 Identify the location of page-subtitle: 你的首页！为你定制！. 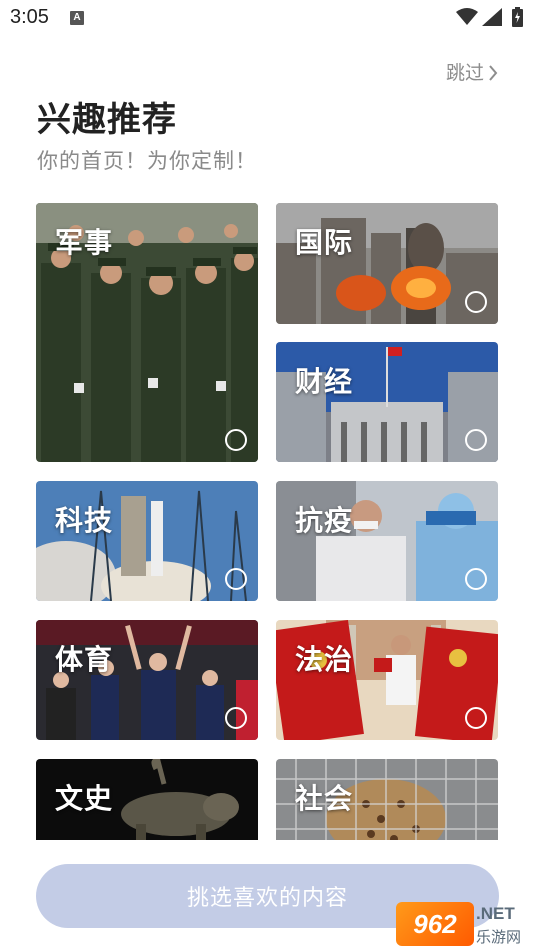
(147, 161).